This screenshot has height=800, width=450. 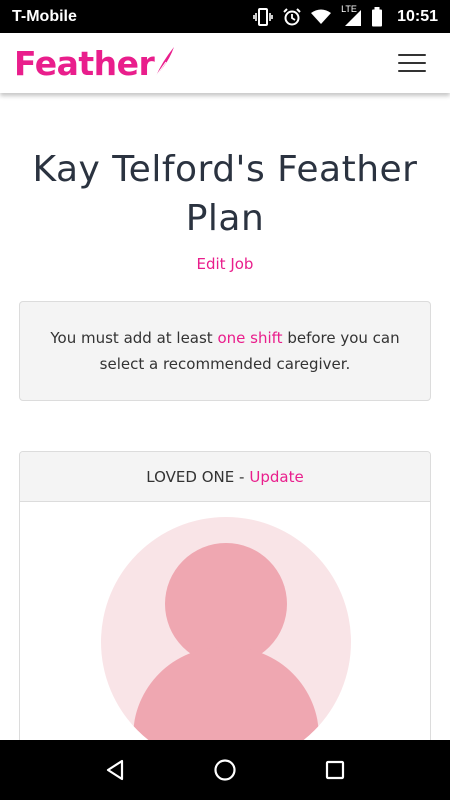 I want to click on page-title: Kay Telford's Feather Plan, so click(x=225, y=194).